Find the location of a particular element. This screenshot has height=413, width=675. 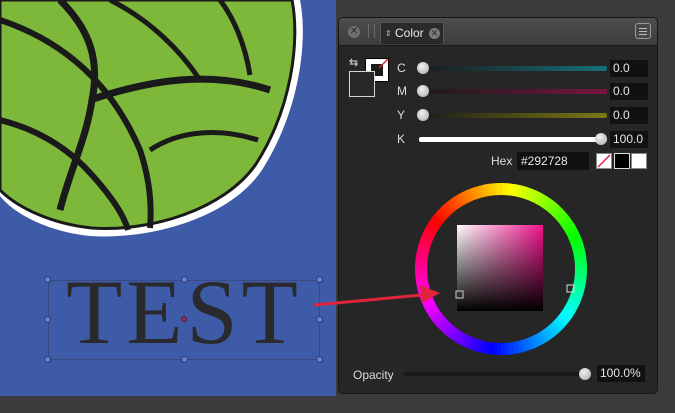

saturation-square is located at coordinates (500, 268).